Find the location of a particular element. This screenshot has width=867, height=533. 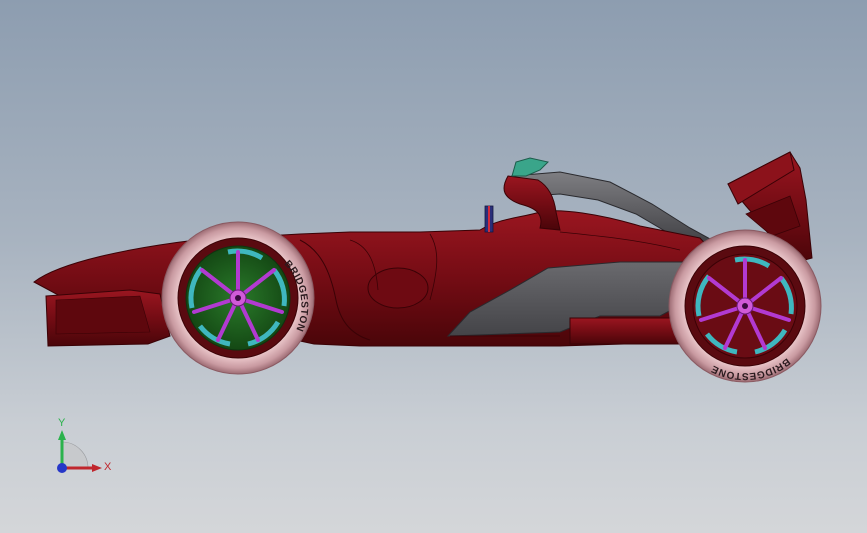

triad-plane is located at coordinates (75, 455).